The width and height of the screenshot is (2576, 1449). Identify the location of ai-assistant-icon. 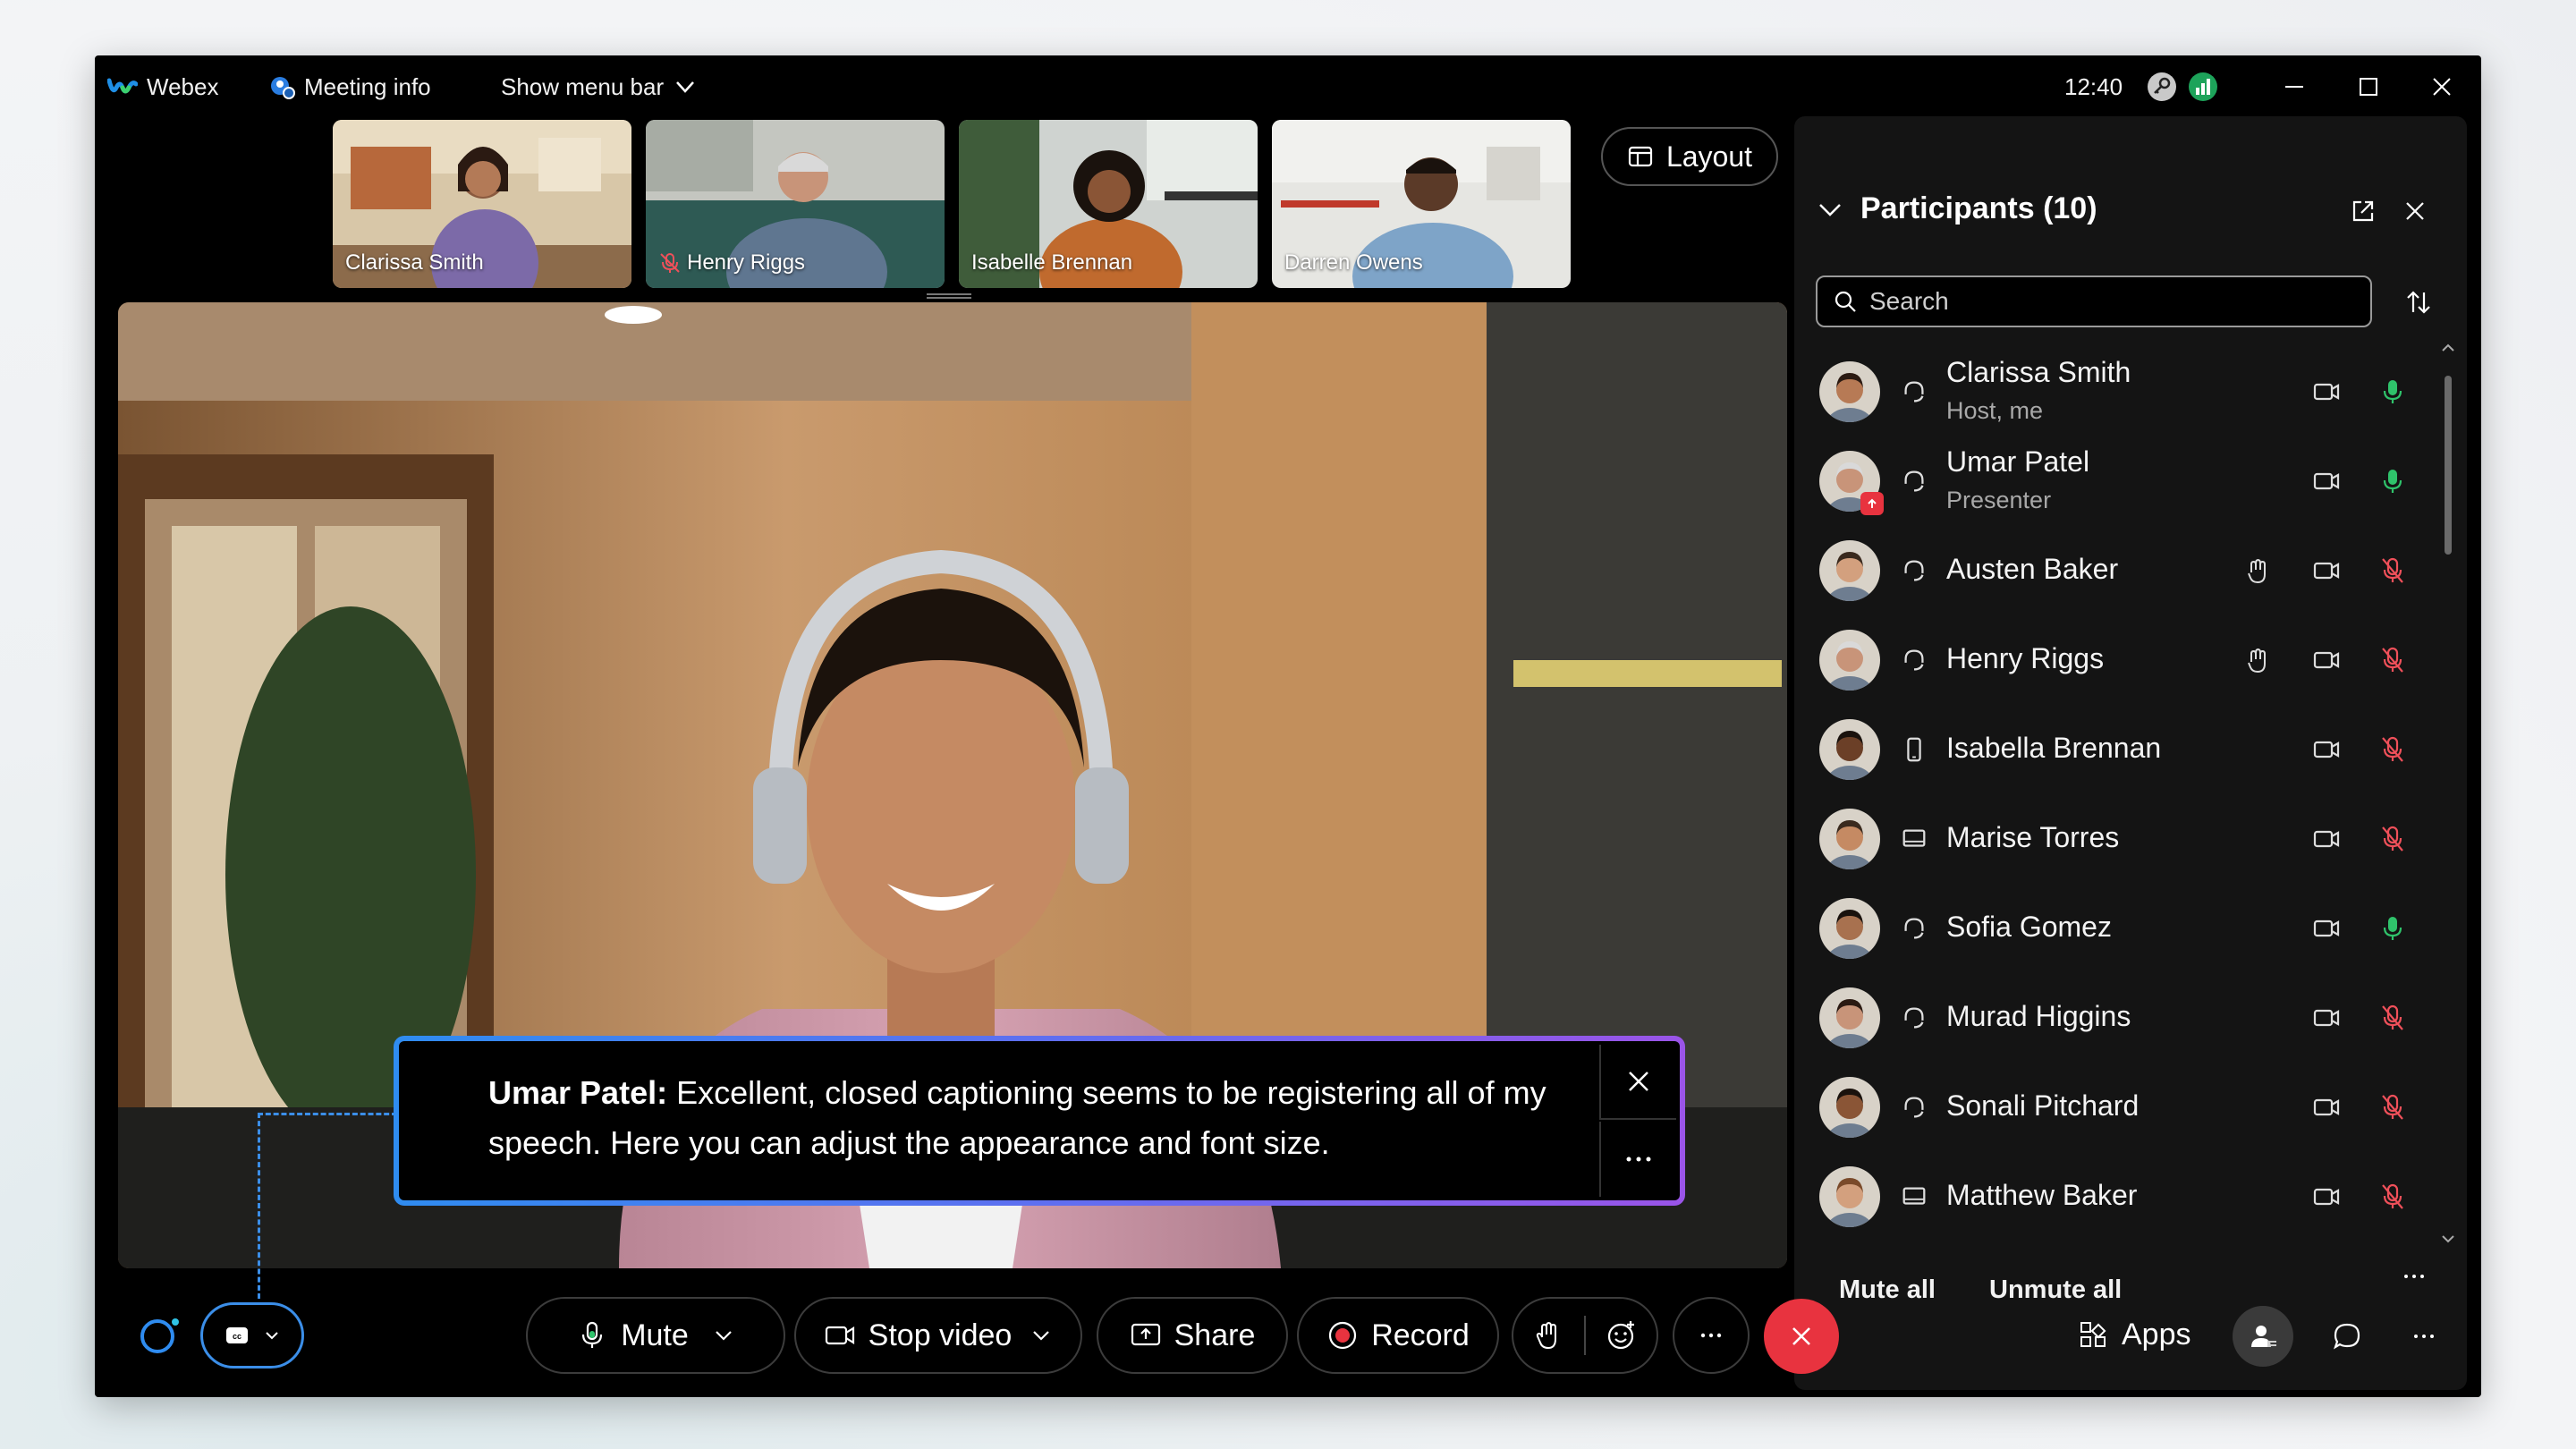
(159, 1335).